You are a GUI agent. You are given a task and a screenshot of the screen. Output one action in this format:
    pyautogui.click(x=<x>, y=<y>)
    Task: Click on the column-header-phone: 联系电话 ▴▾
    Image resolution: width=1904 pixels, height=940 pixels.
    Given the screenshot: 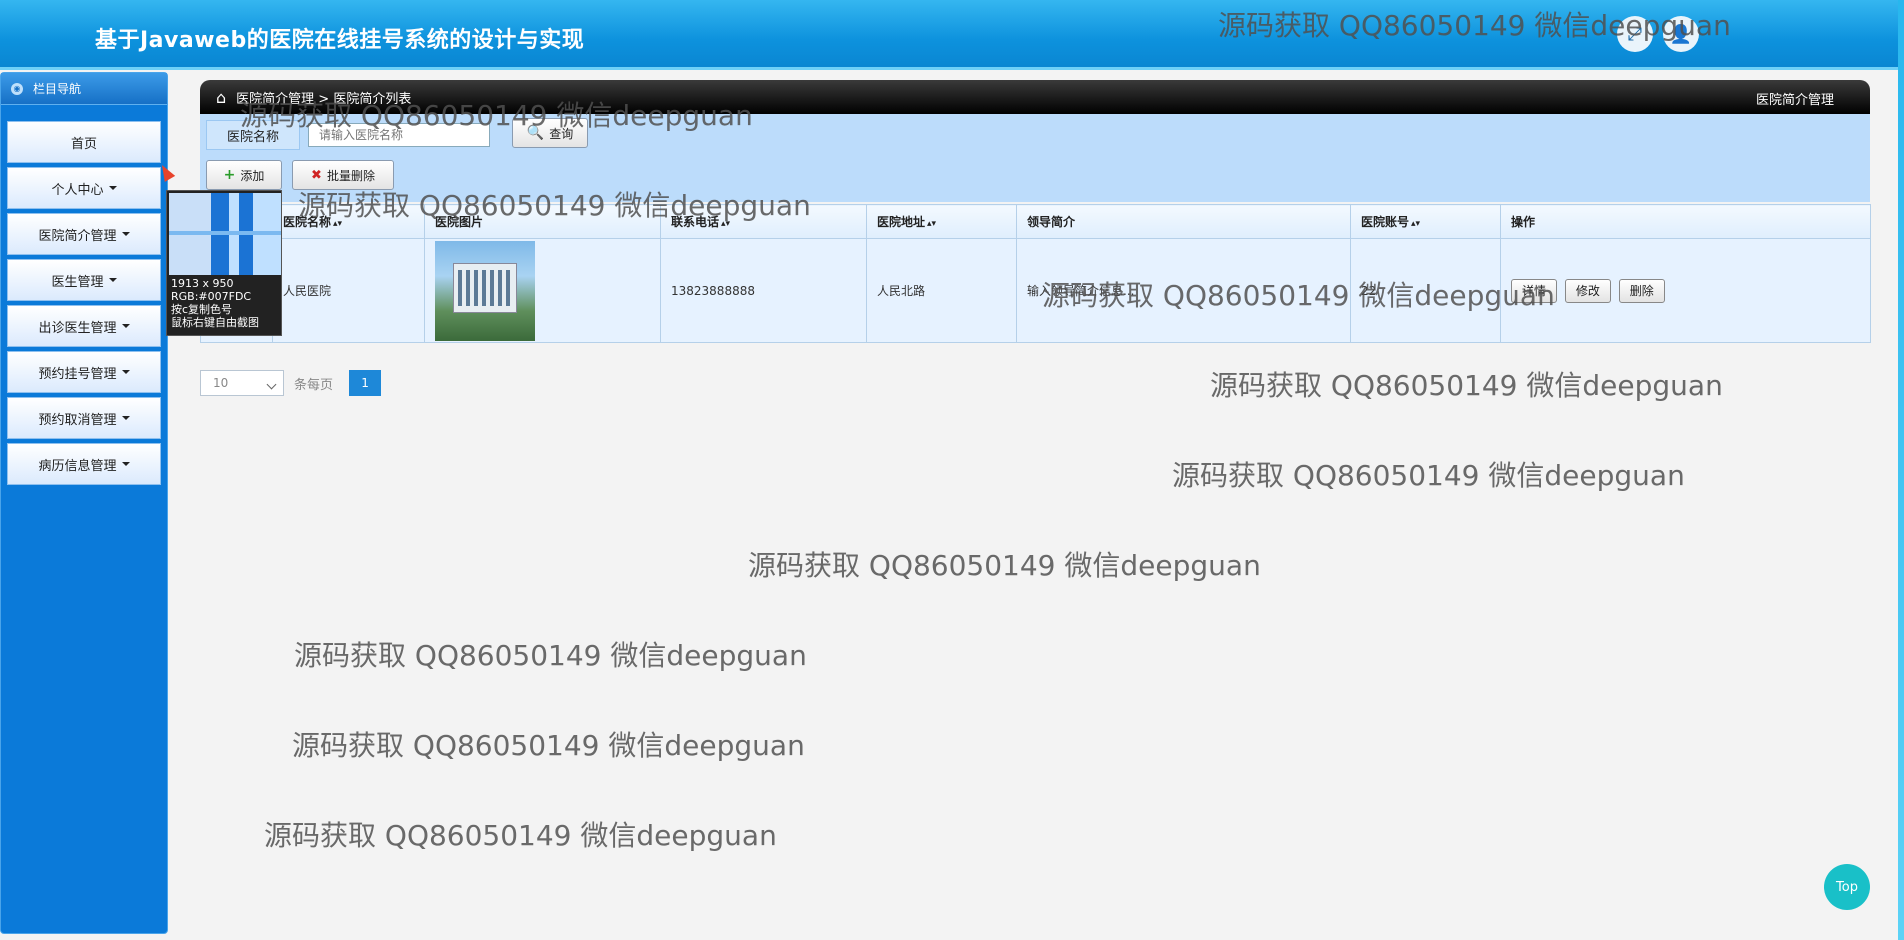 What is the action you would take?
    pyautogui.click(x=763, y=221)
    